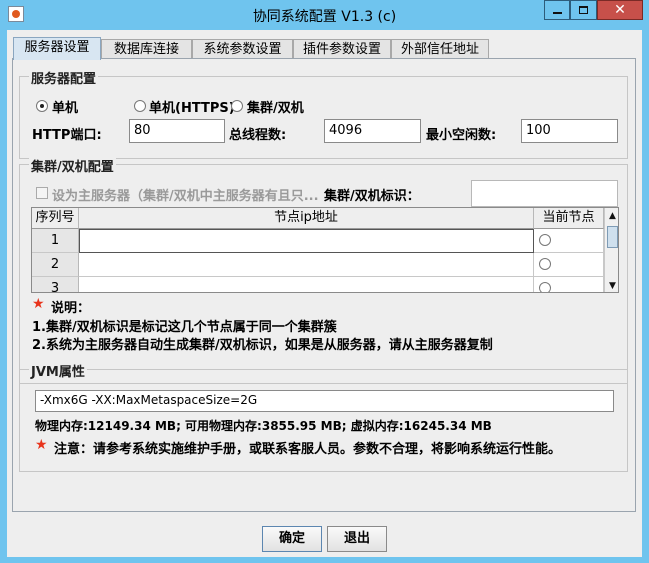 The height and width of the screenshot is (563, 649). What do you see at coordinates (140, 106) in the screenshot?
I see `mode-https-radio` at bounding box center [140, 106].